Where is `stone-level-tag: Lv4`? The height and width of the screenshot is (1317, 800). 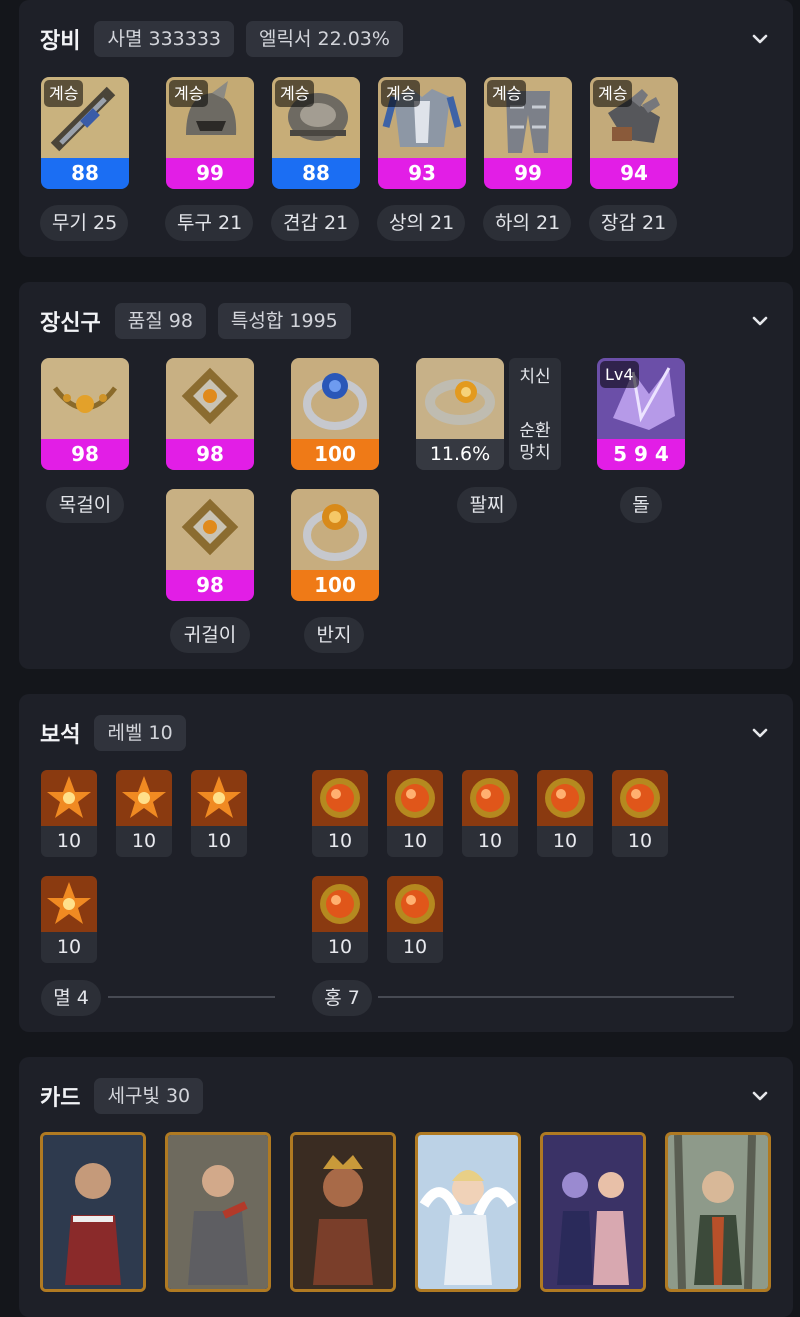 stone-level-tag: Lv4 is located at coordinates (619, 374).